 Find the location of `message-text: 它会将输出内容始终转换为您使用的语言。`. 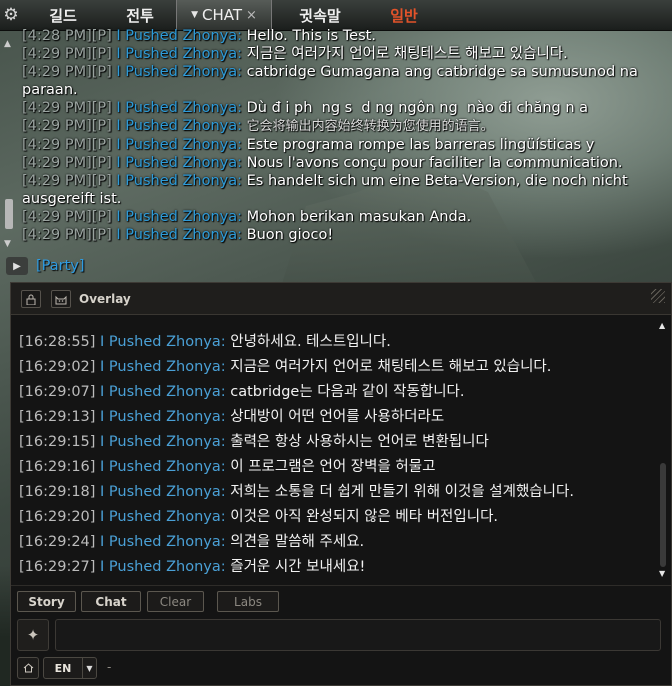

message-text: 它会将输出内容始终转换为您使用的语言。 is located at coordinates (370, 126).